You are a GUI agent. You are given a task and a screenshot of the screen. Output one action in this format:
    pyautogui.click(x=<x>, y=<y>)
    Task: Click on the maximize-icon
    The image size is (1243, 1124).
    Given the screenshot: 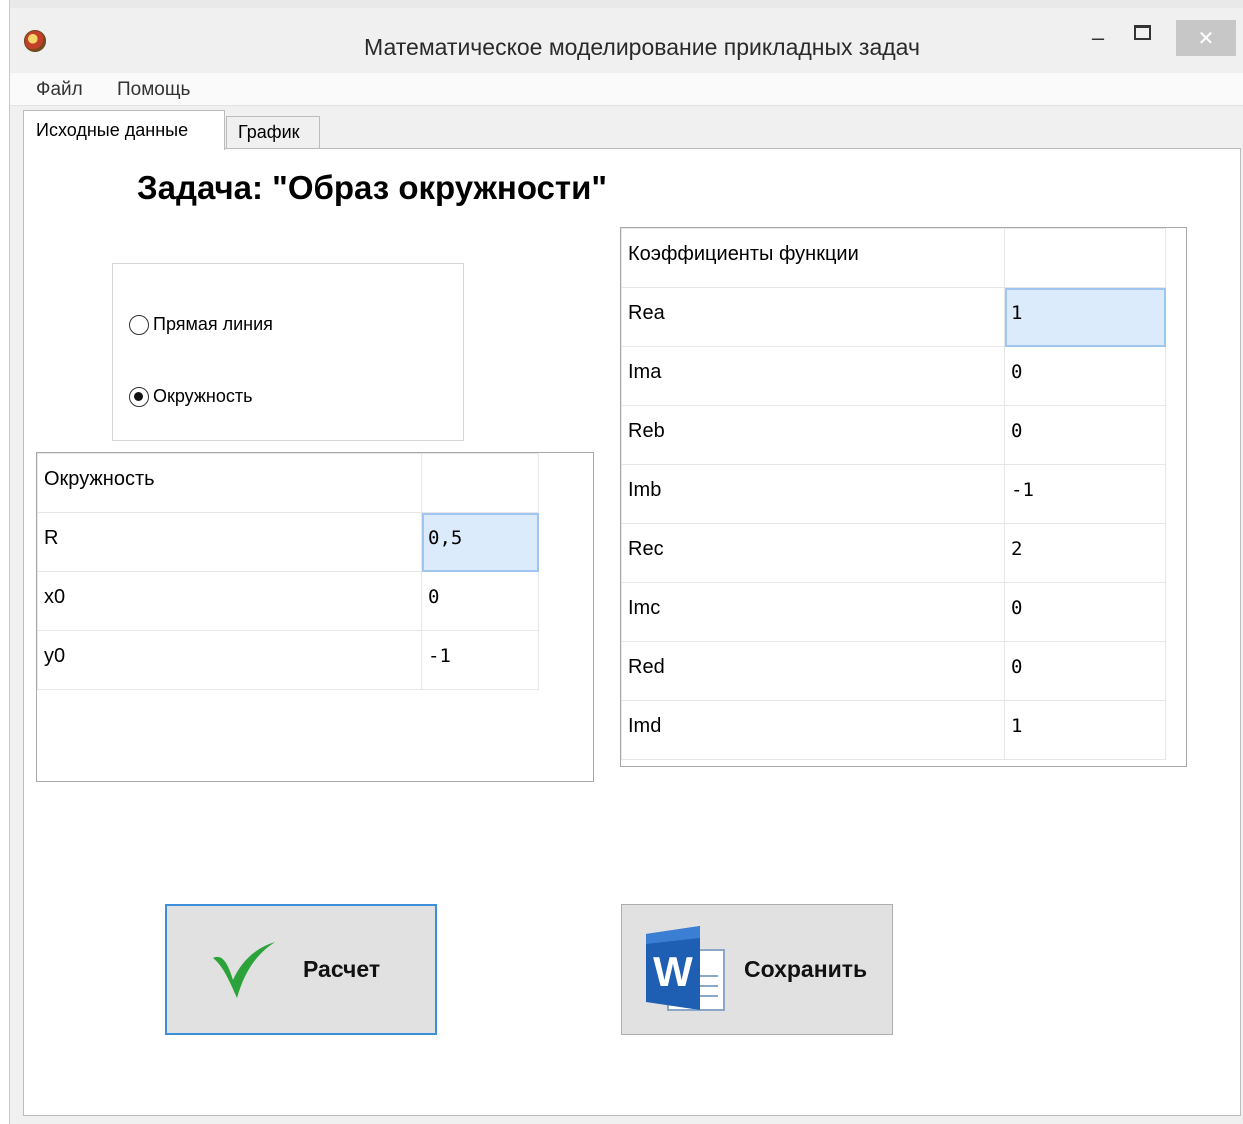 What is the action you would take?
    pyautogui.click(x=1142, y=32)
    